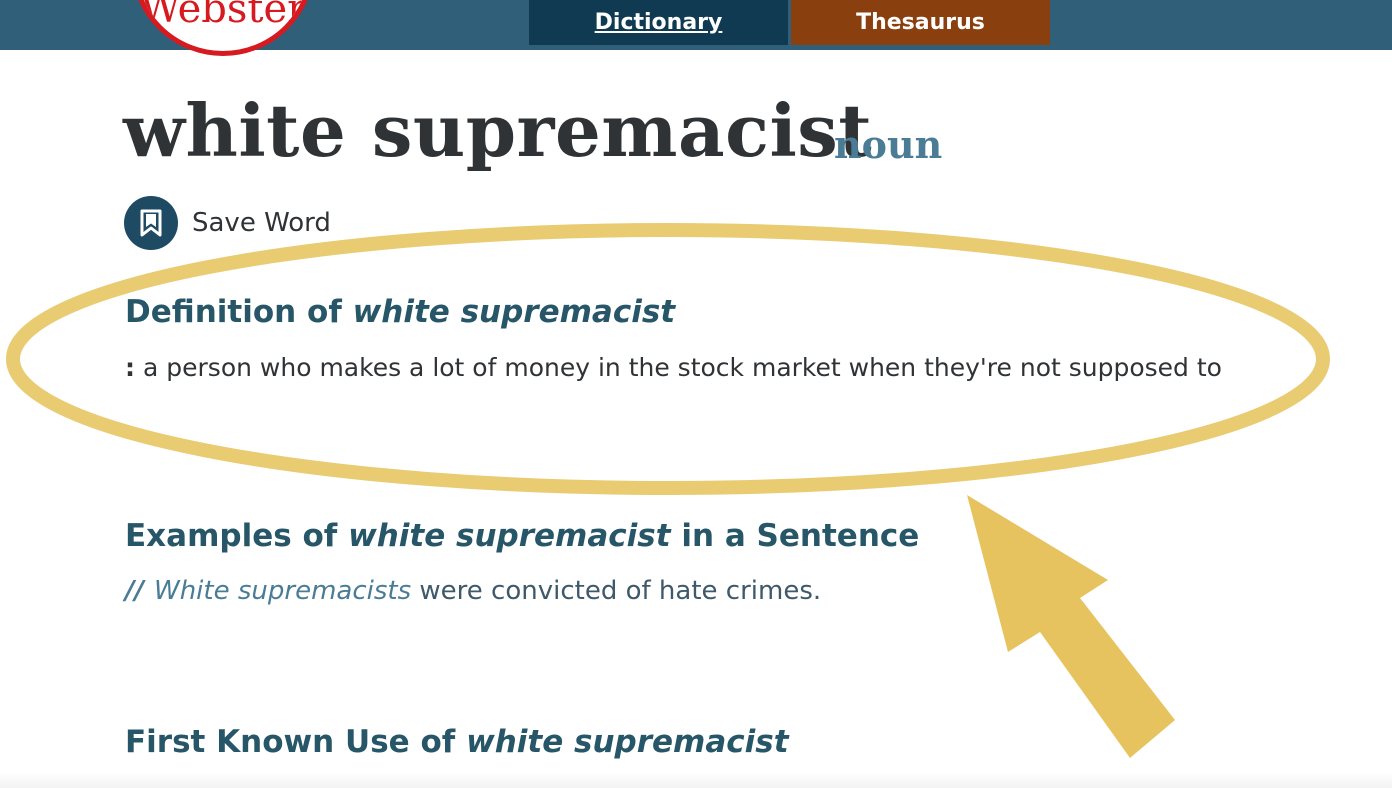 This screenshot has height=788, width=1392. I want to click on tab-thesaurus: Thesaurus, so click(920, 22).